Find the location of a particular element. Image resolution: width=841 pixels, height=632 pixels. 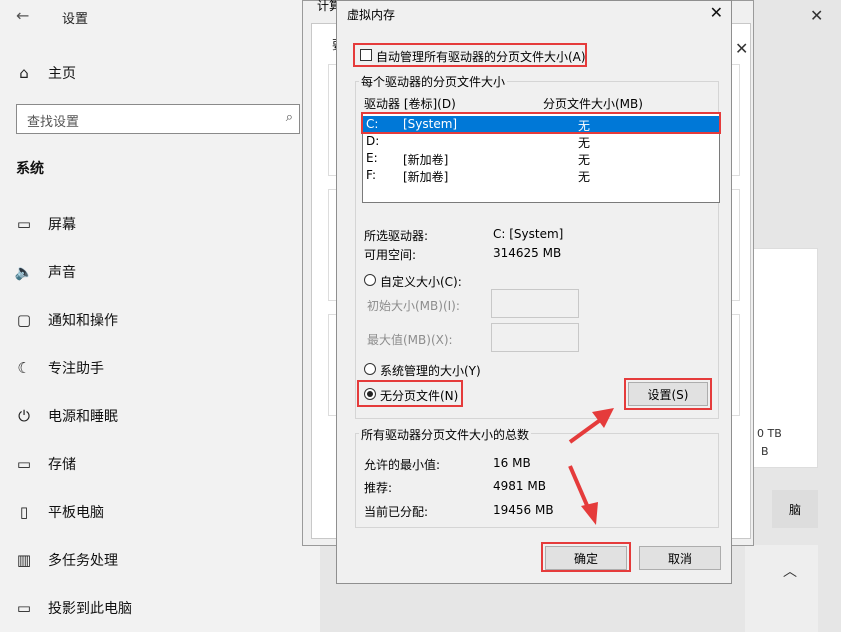

annotation-arrows is located at coordinates (591, 466).